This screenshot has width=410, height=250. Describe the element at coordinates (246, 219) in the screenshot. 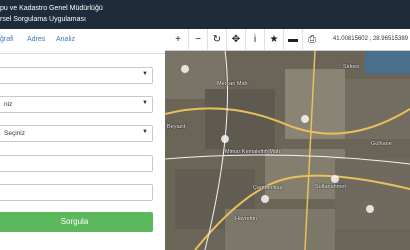

I see `map-label: Hayrettin` at that location.